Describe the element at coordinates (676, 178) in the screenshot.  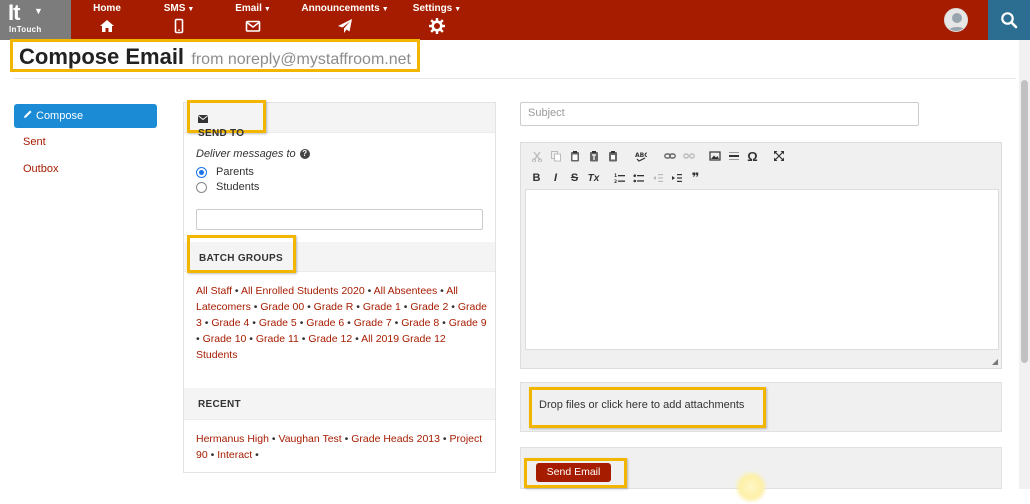
I see `indent-icon` at that location.